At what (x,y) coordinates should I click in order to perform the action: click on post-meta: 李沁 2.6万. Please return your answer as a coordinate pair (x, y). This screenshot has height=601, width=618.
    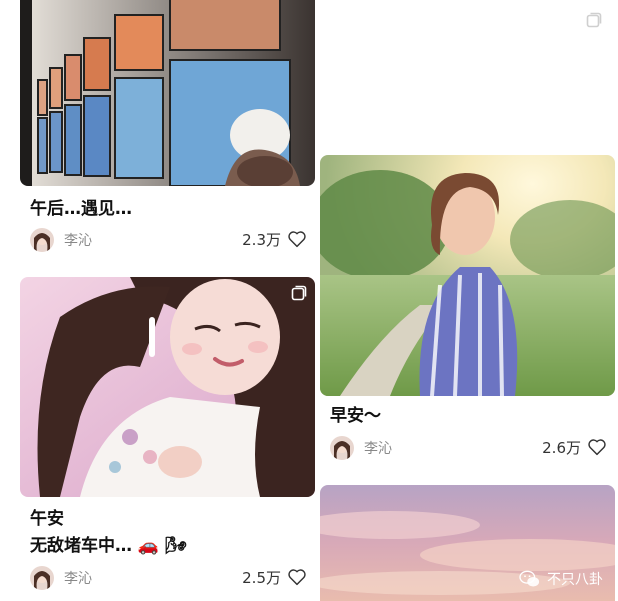
    Looking at the image, I should click on (468, 448).